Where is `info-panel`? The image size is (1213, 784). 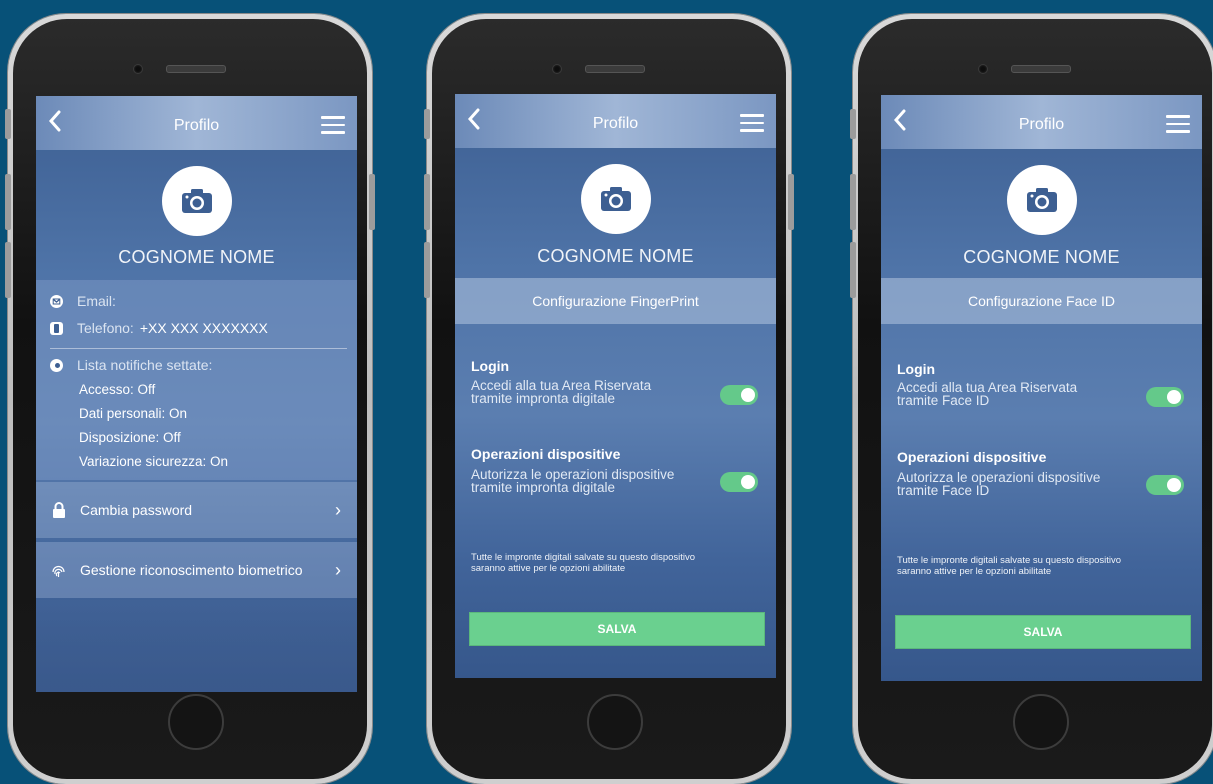 info-panel is located at coordinates (196, 380).